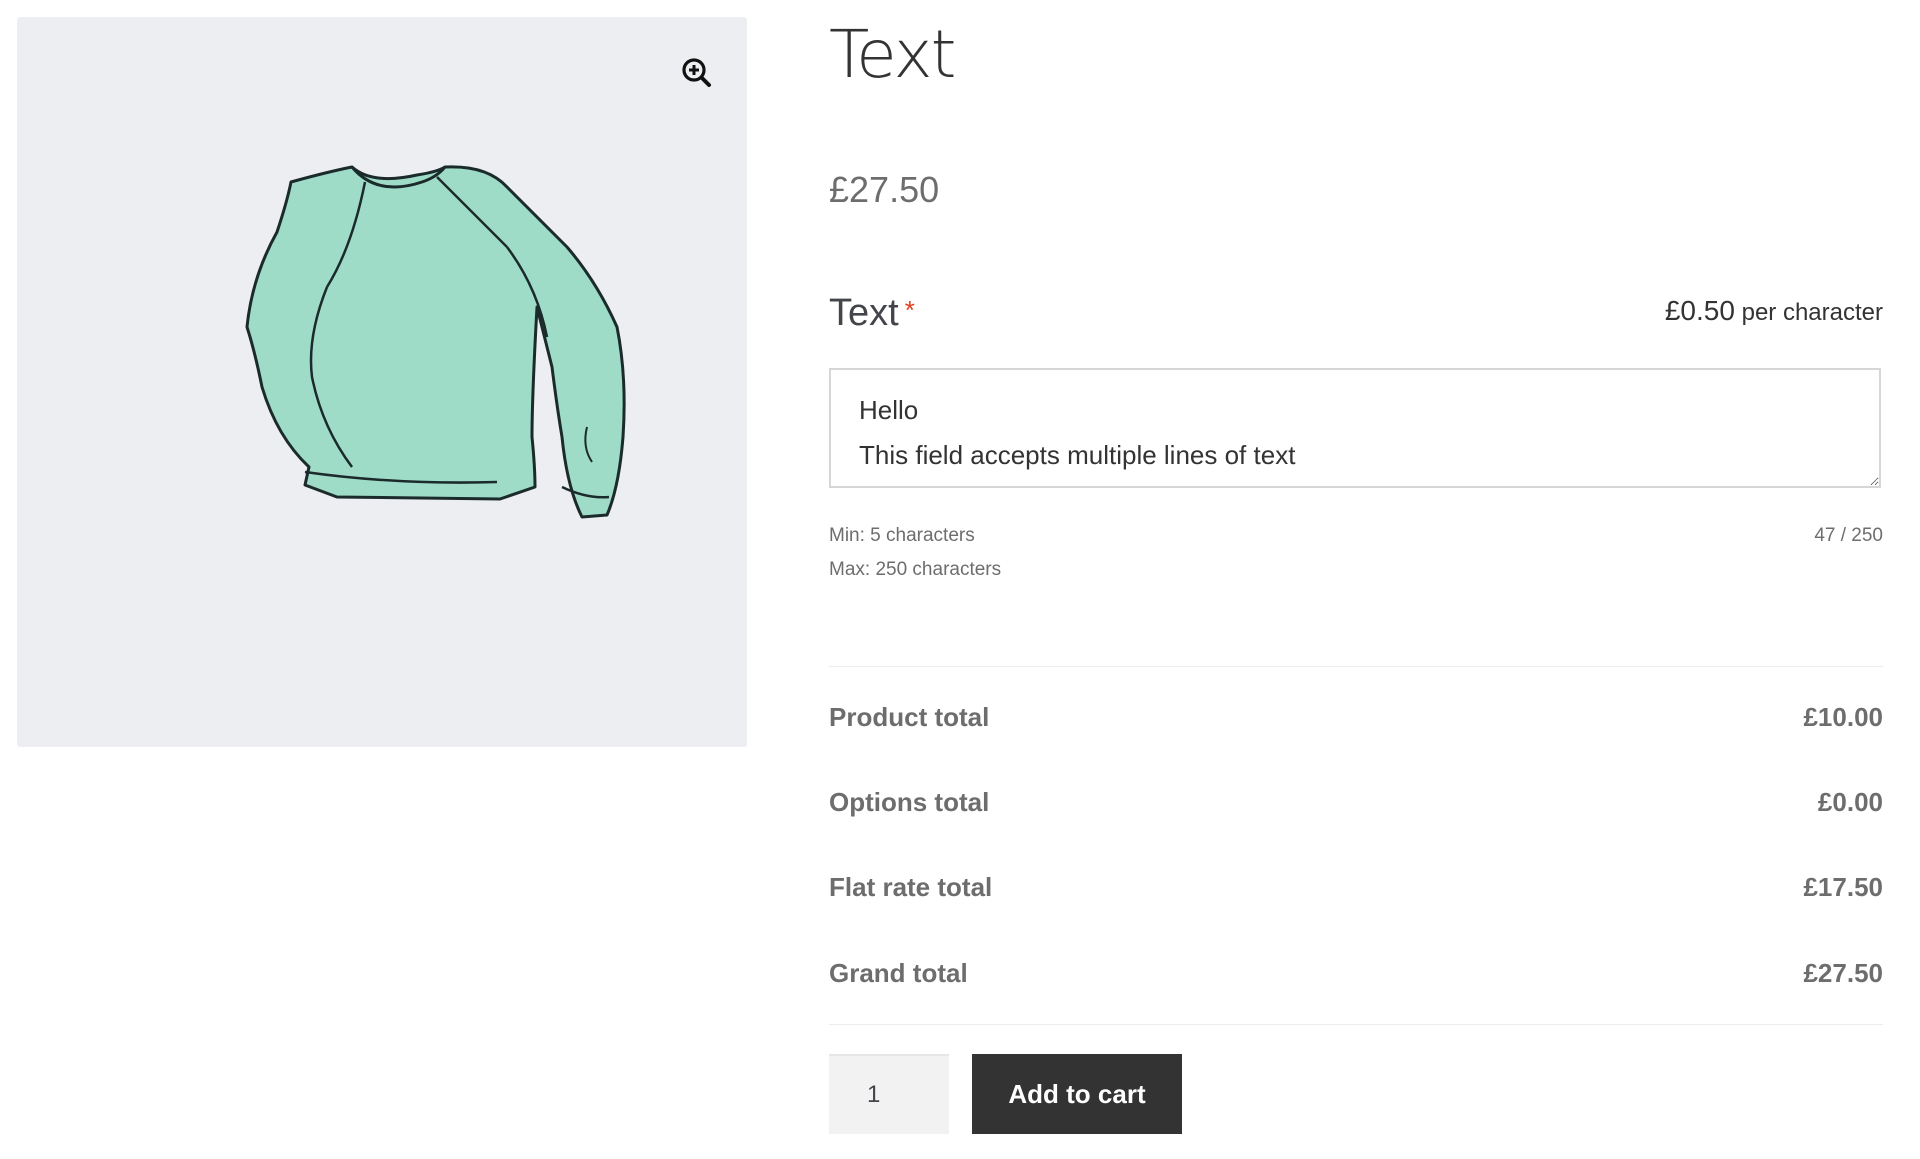 The height and width of the screenshot is (1159, 1920). What do you see at coordinates (1843, 887) in the screenshot?
I see `totals-value: £17.50` at bounding box center [1843, 887].